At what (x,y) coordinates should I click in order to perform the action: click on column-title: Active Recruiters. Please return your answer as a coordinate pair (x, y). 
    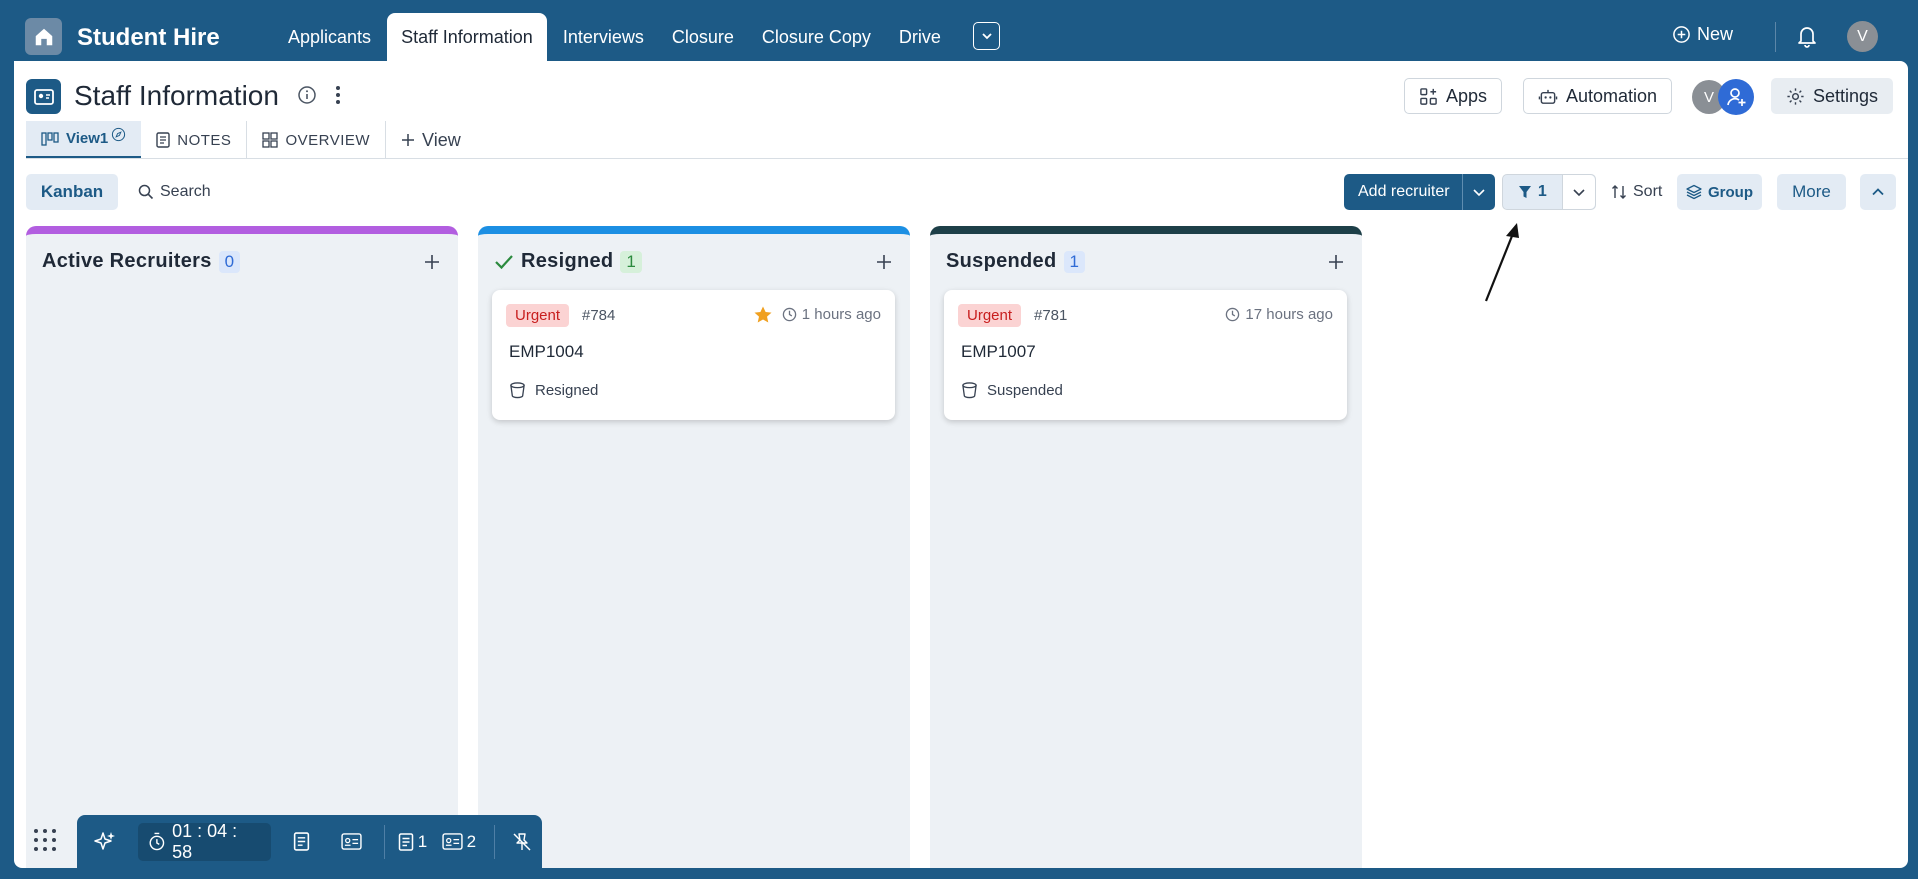
    Looking at the image, I should click on (127, 261).